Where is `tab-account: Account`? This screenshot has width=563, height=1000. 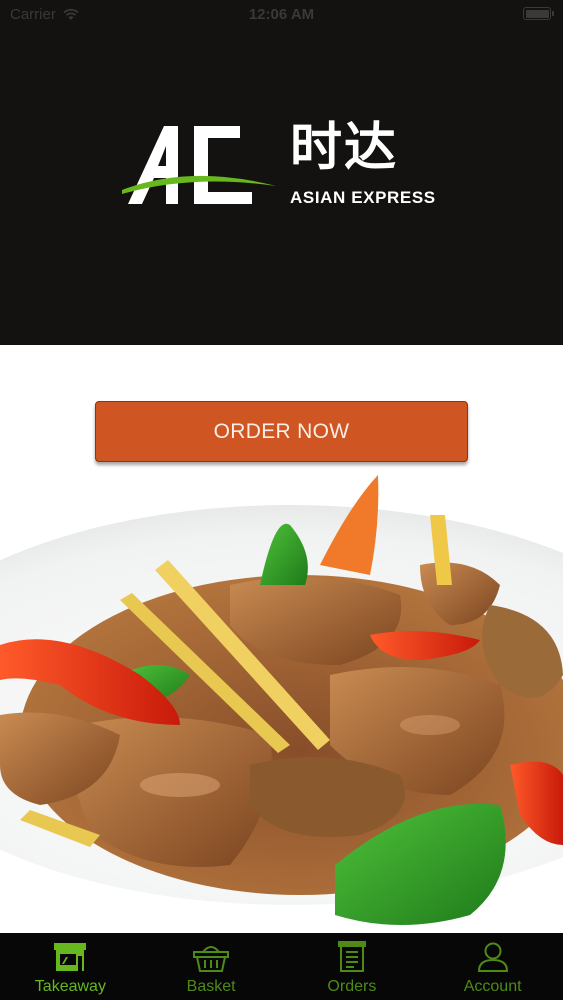
tab-account: Account is located at coordinates (492, 966).